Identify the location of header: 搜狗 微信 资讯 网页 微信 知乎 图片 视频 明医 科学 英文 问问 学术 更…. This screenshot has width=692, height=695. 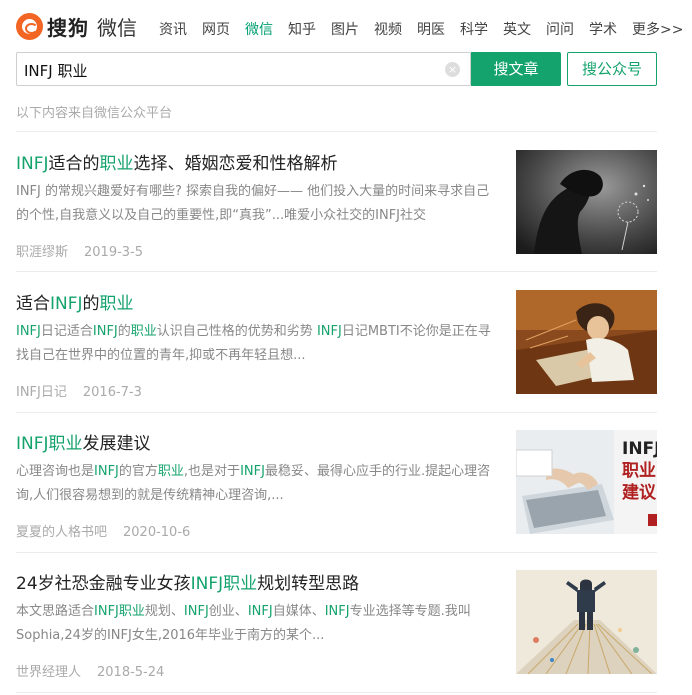
(349, 27).